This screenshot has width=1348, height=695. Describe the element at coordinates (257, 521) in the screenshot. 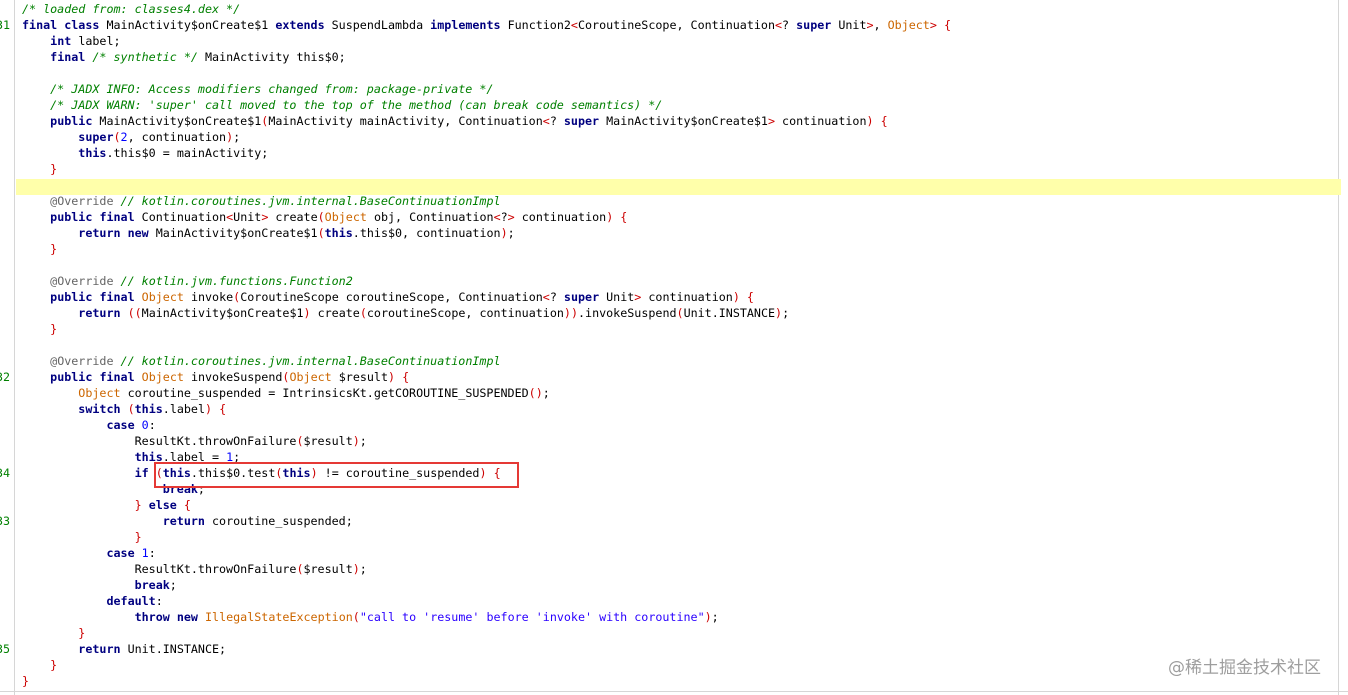

I see `code-line: return coroutine_suspended;` at that location.